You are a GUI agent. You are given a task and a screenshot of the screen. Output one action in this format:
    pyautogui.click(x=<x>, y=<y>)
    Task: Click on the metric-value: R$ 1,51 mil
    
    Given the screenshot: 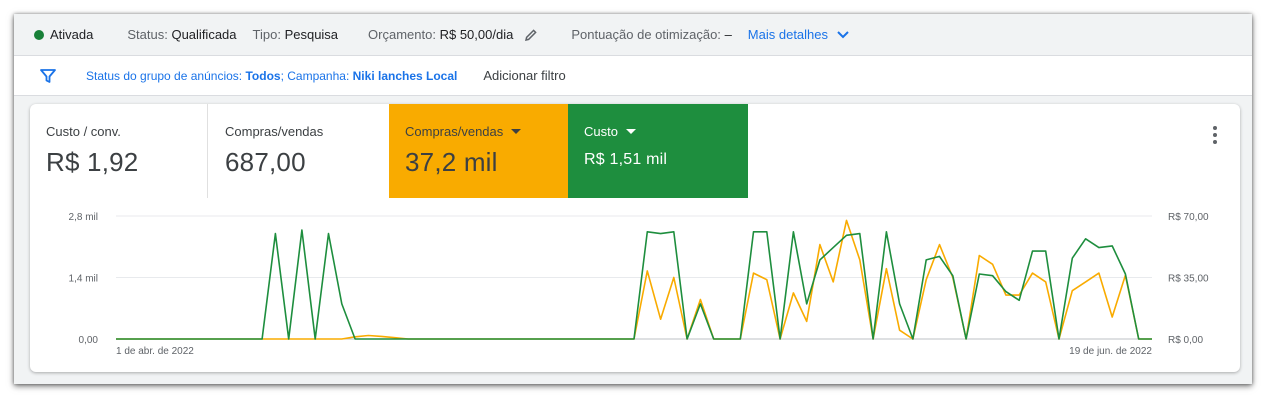 What is the action you would take?
    pyautogui.click(x=626, y=159)
    